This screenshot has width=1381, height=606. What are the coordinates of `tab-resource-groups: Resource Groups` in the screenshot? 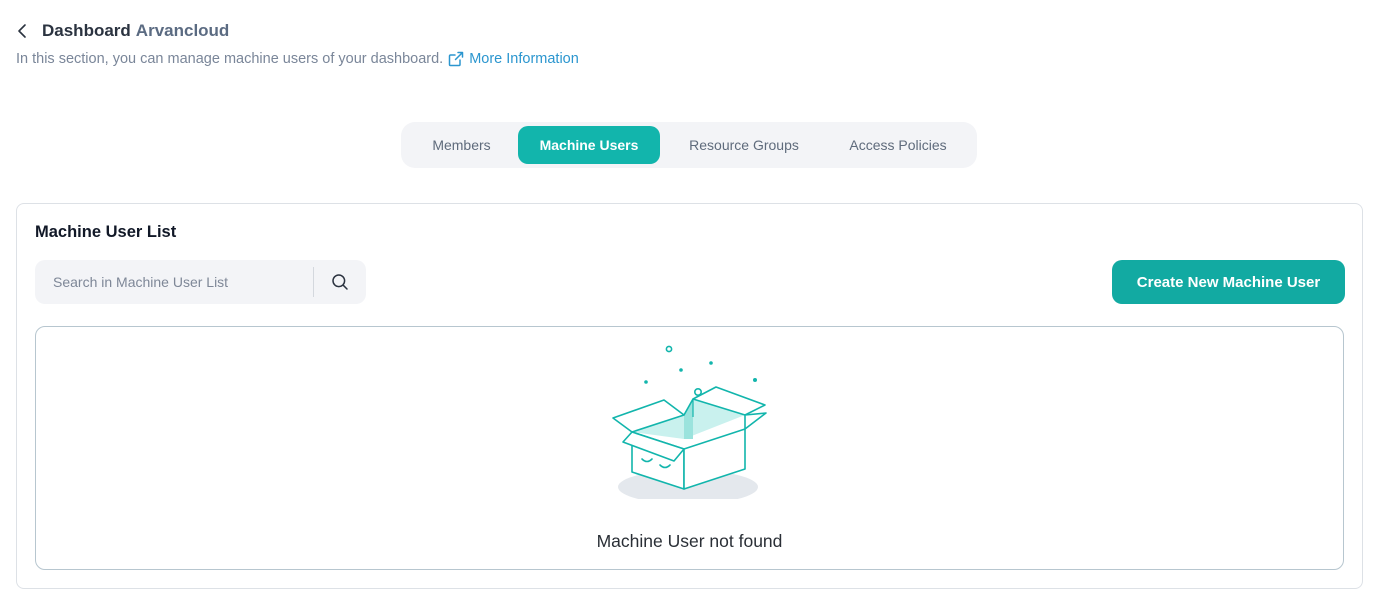 It's located at (744, 145).